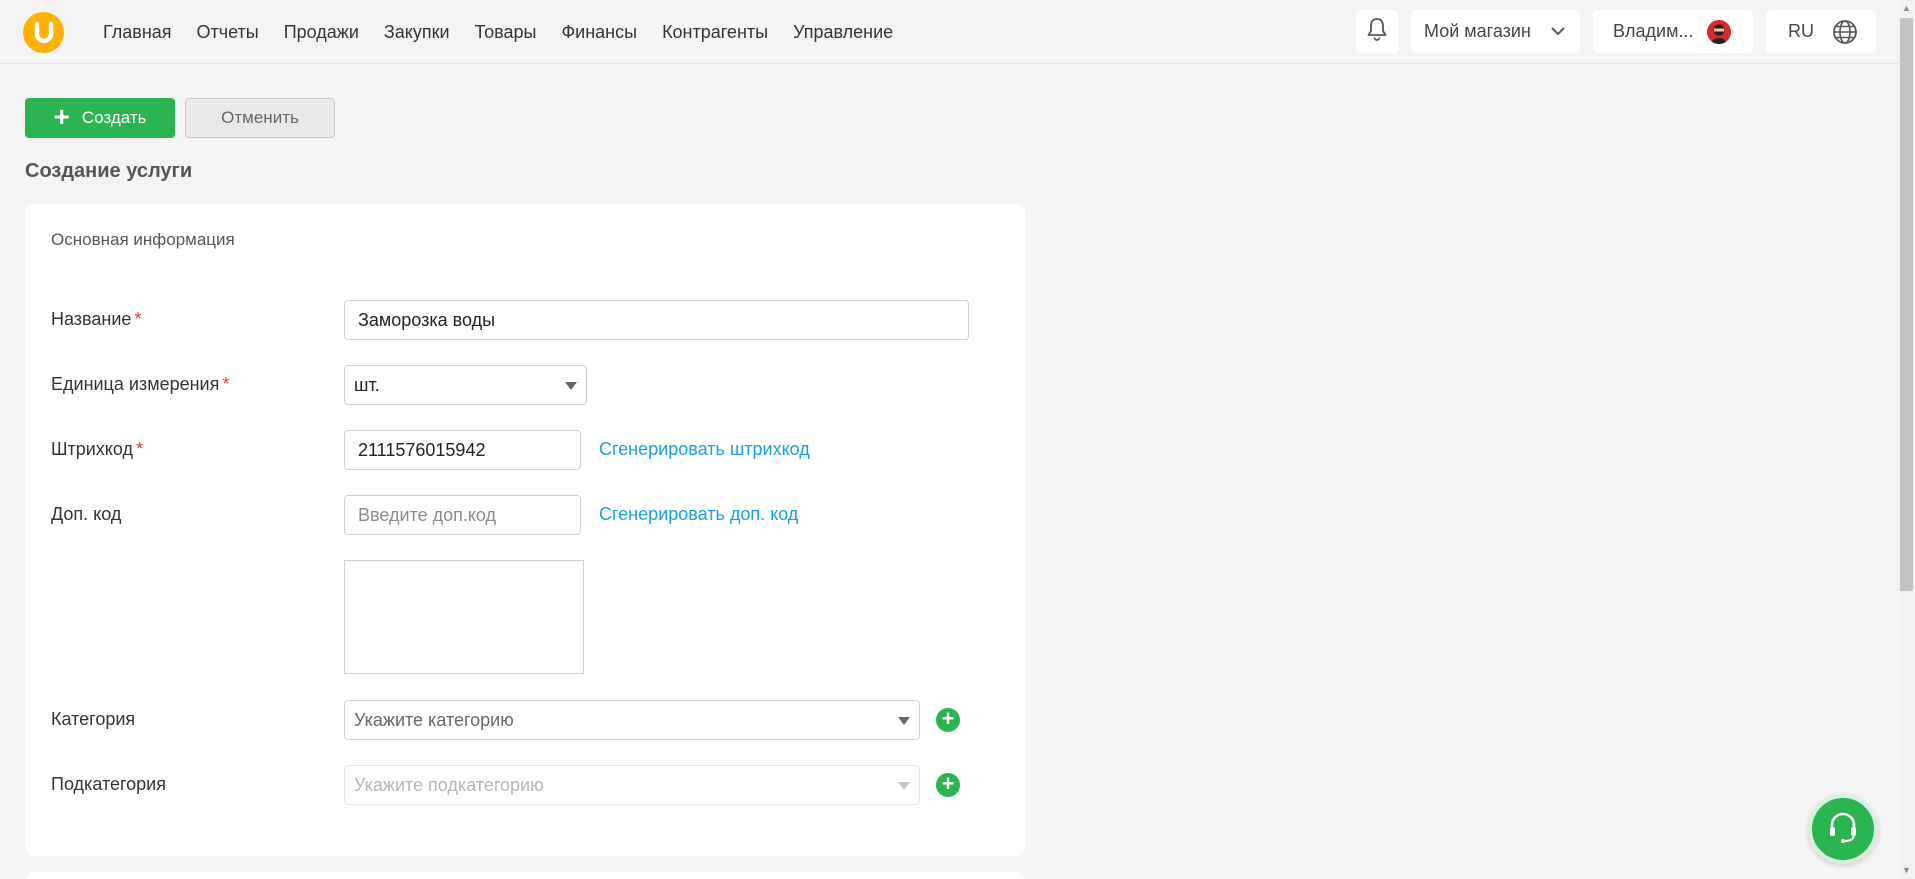  What do you see at coordinates (948, 785) in the screenshot?
I see `add-subcategory-button: +` at bounding box center [948, 785].